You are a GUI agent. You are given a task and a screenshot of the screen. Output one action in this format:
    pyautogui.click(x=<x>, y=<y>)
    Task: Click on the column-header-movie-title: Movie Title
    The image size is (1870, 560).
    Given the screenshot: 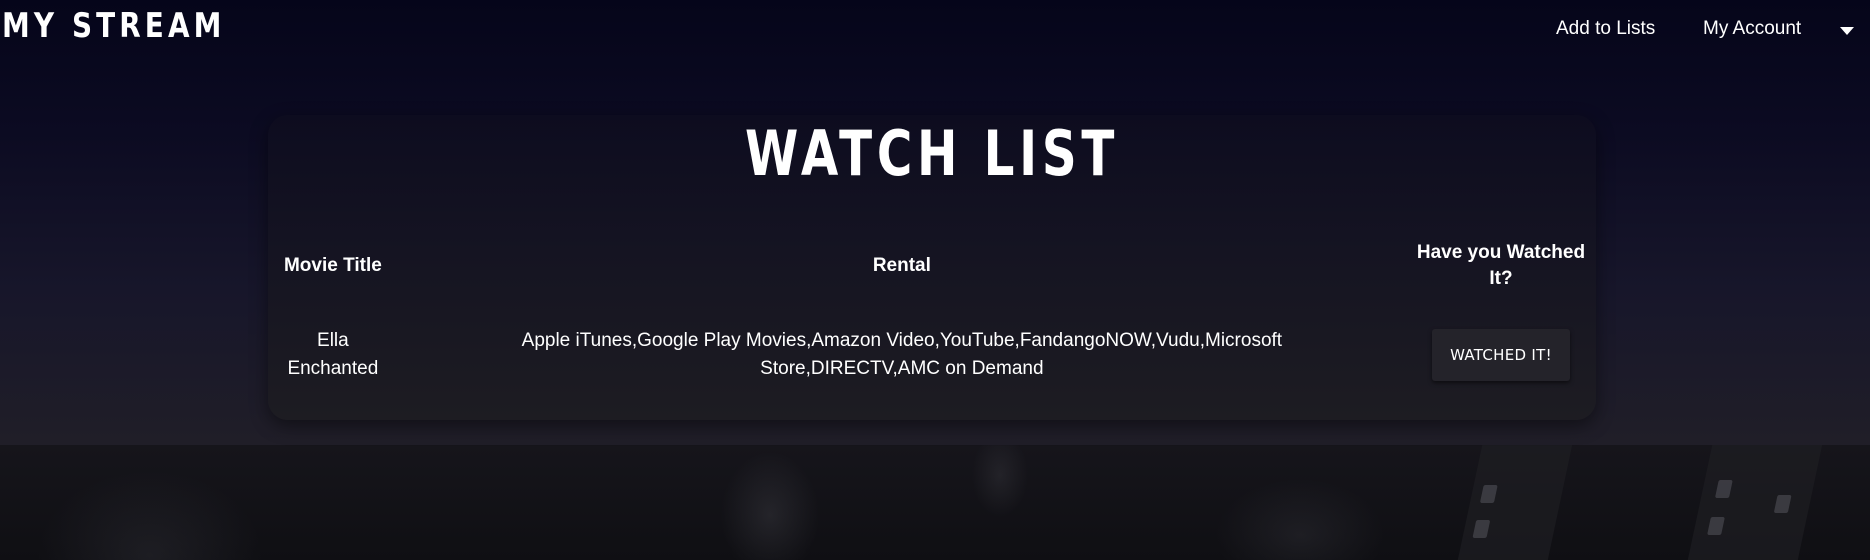 What is the action you would take?
    pyautogui.click(x=333, y=266)
    